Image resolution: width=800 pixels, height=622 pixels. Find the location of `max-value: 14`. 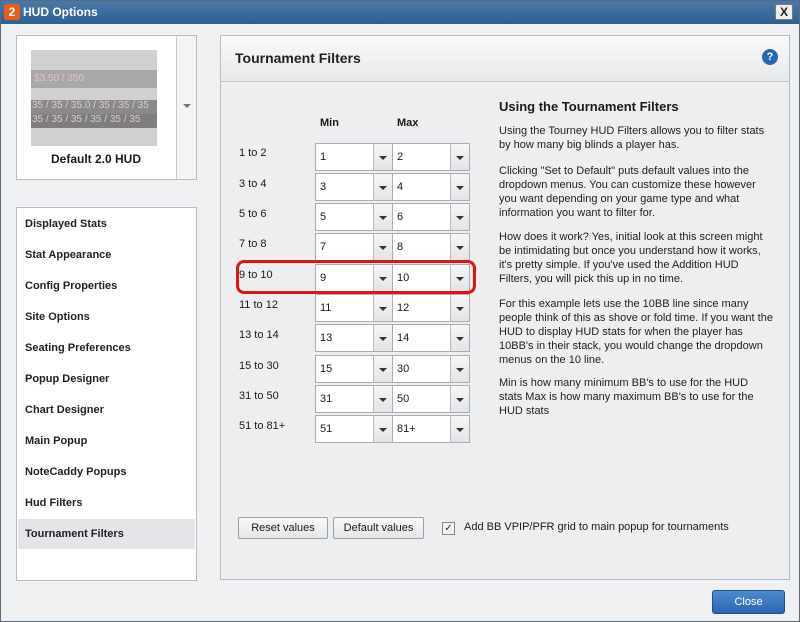

max-value: 14 is located at coordinates (403, 338).